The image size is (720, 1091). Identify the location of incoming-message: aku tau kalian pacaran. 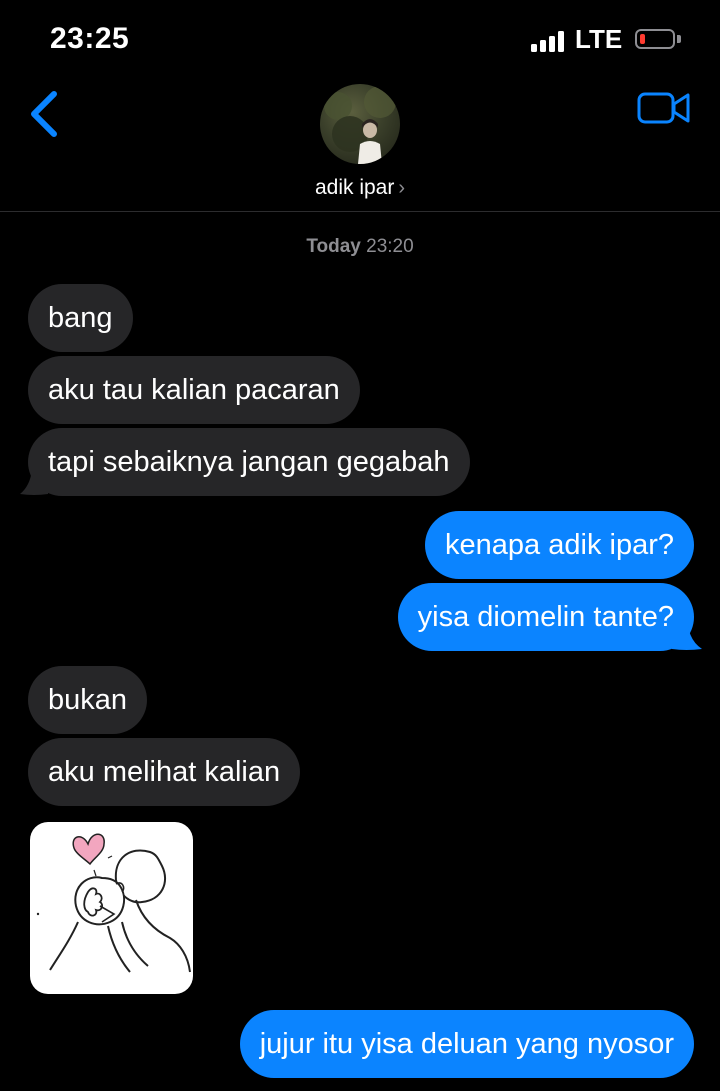
(194, 390).